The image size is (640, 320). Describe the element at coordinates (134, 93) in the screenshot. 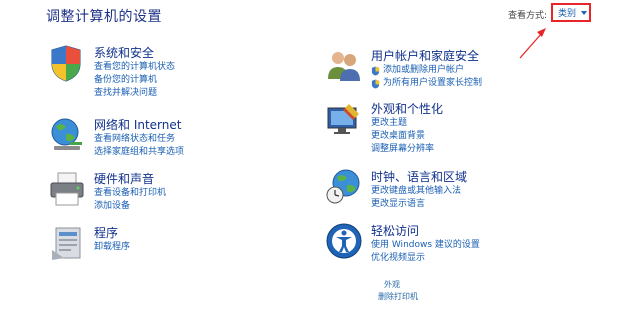

I see `link-troubleshoot: 查找并解决问题` at that location.